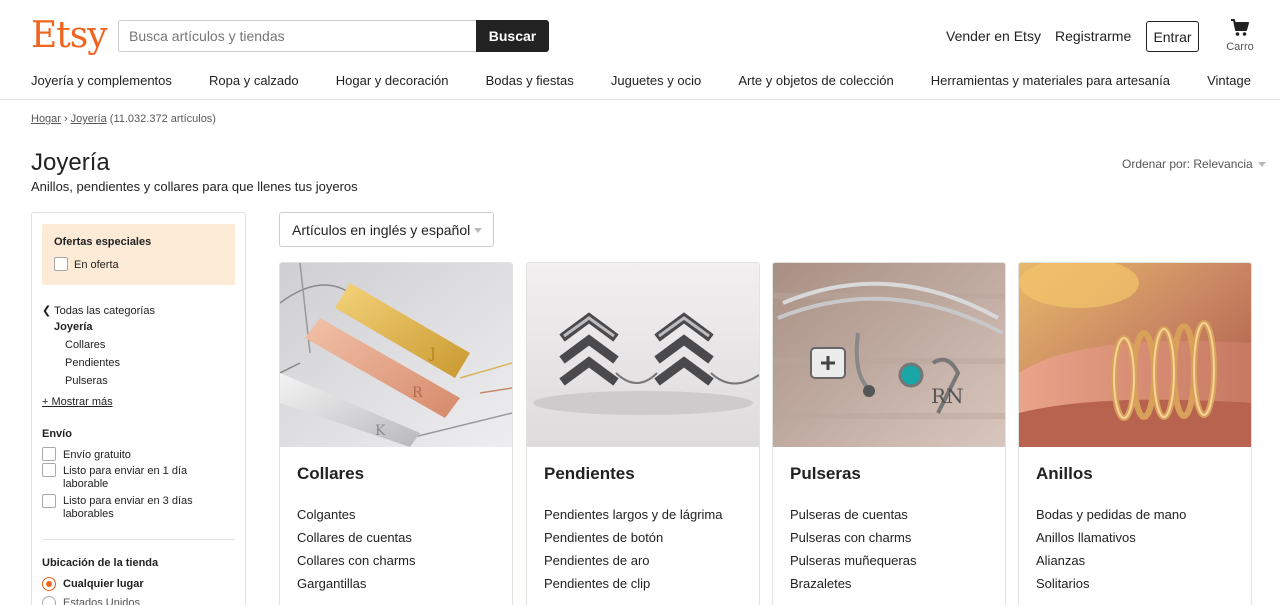 The image size is (1280, 605). Describe the element at coordinates (1111, 587) in the screenshot. I see `card-link: Solitarios` at that location.